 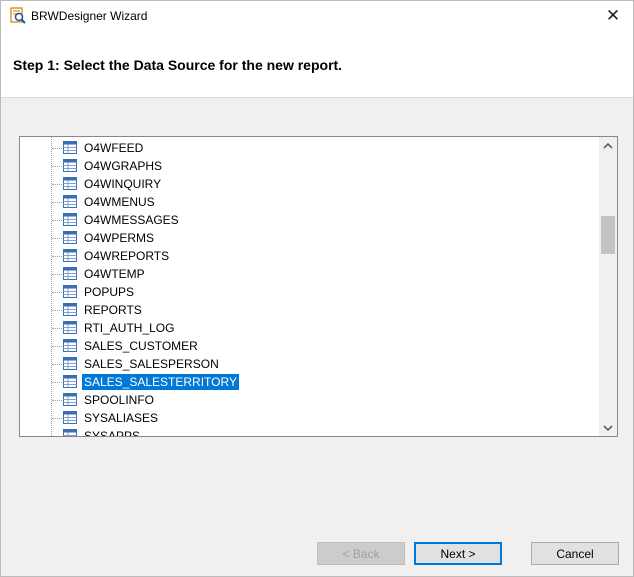 I want to click on tree-item: SPOOLINFO, so click(x=309, y=400).